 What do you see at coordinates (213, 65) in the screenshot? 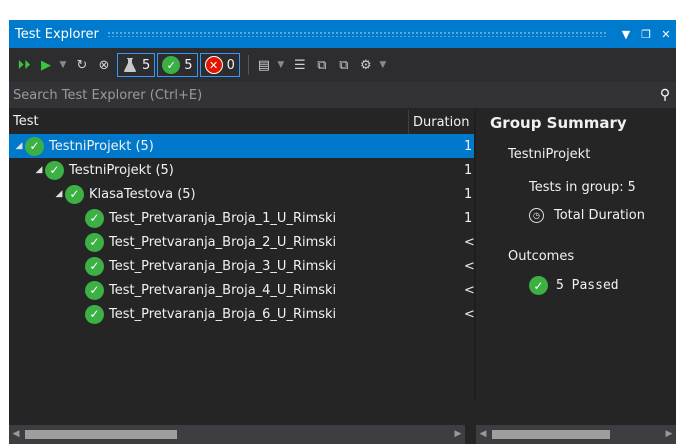
I see `failed-icon: ✕` at bounding box center [213, 65].